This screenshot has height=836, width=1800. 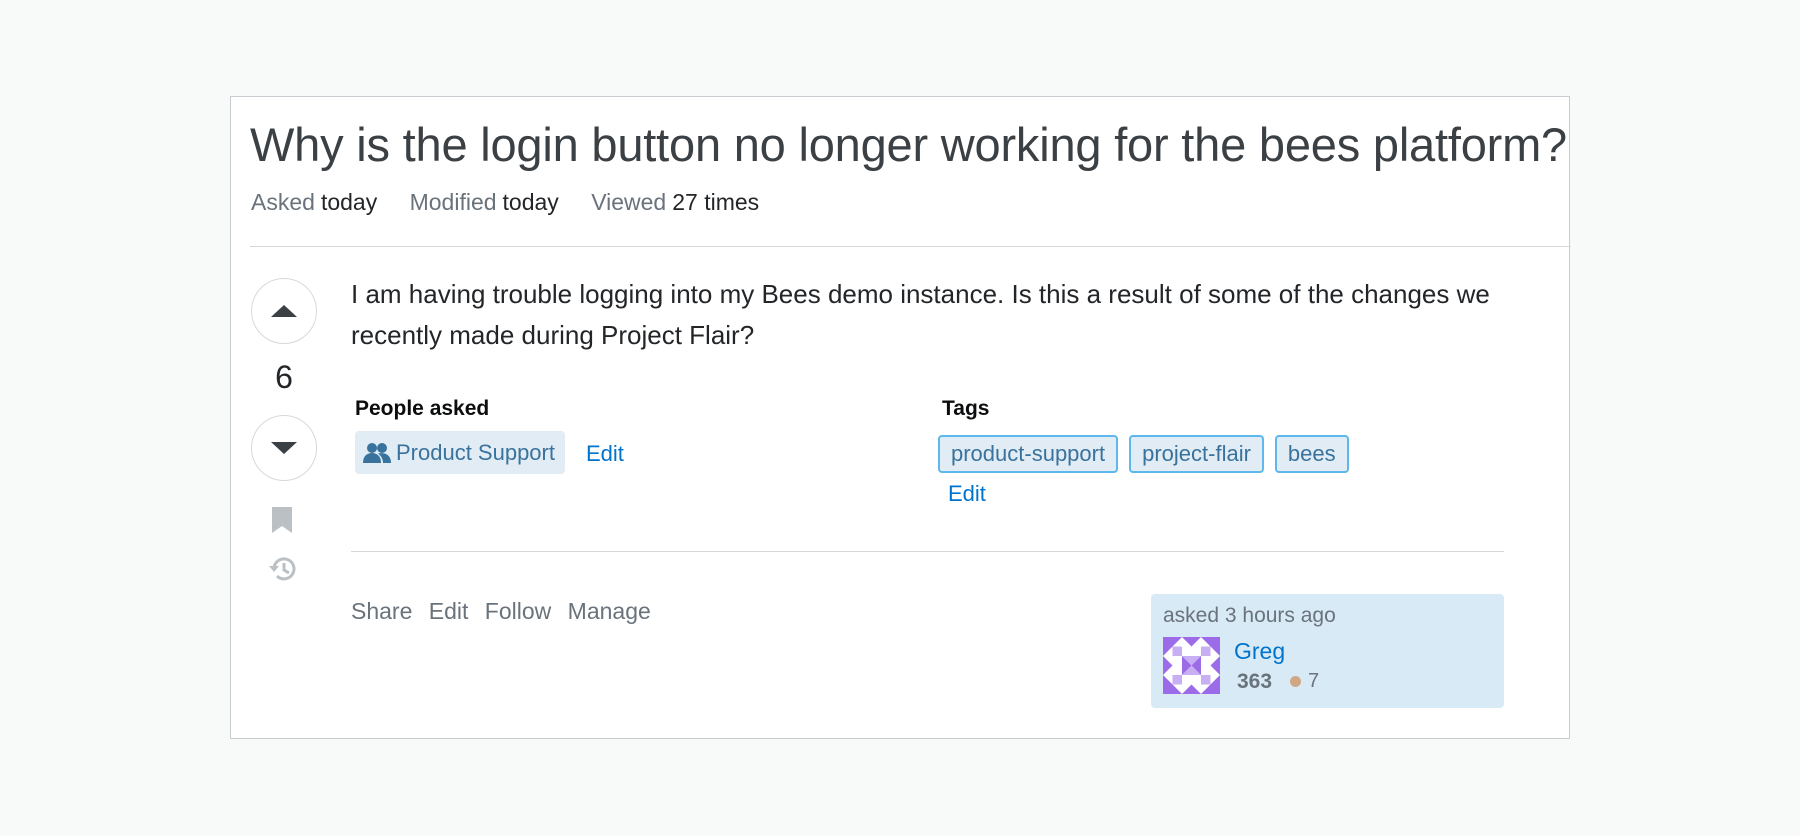 I want to click on tag-list: product-support project-flair bees, so click(x=1149, y=454).